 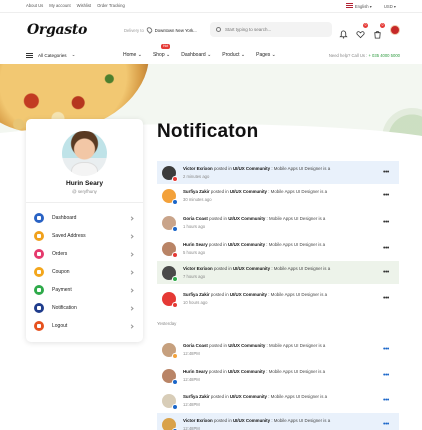 I want to click on profile-handle: @ seryfhuny, so click(x=84, y=191).